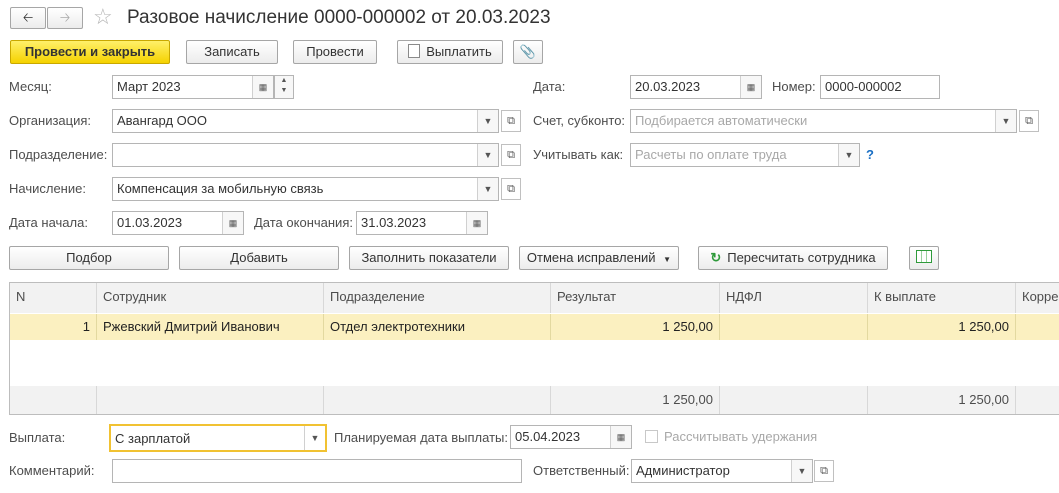 This screenshot has height=493, width=1059. I want to click on arrow-right-icon: 🡢, so click(65, 17).